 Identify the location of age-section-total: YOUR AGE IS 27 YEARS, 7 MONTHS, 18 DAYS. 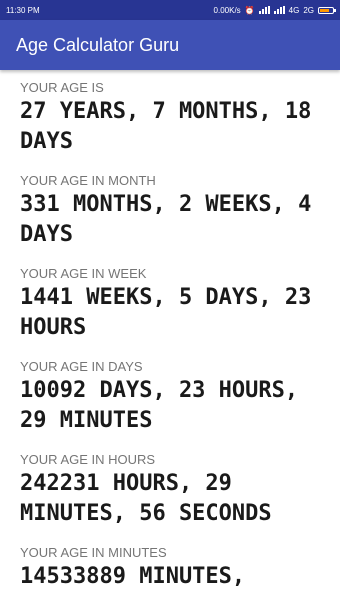
(170, 118).